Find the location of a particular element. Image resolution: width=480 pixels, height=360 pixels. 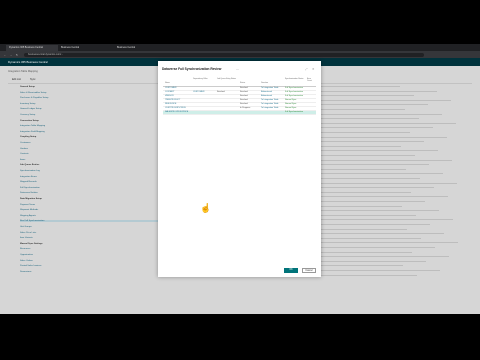

close-icon: ✕ is located at coordinates (313, 69).